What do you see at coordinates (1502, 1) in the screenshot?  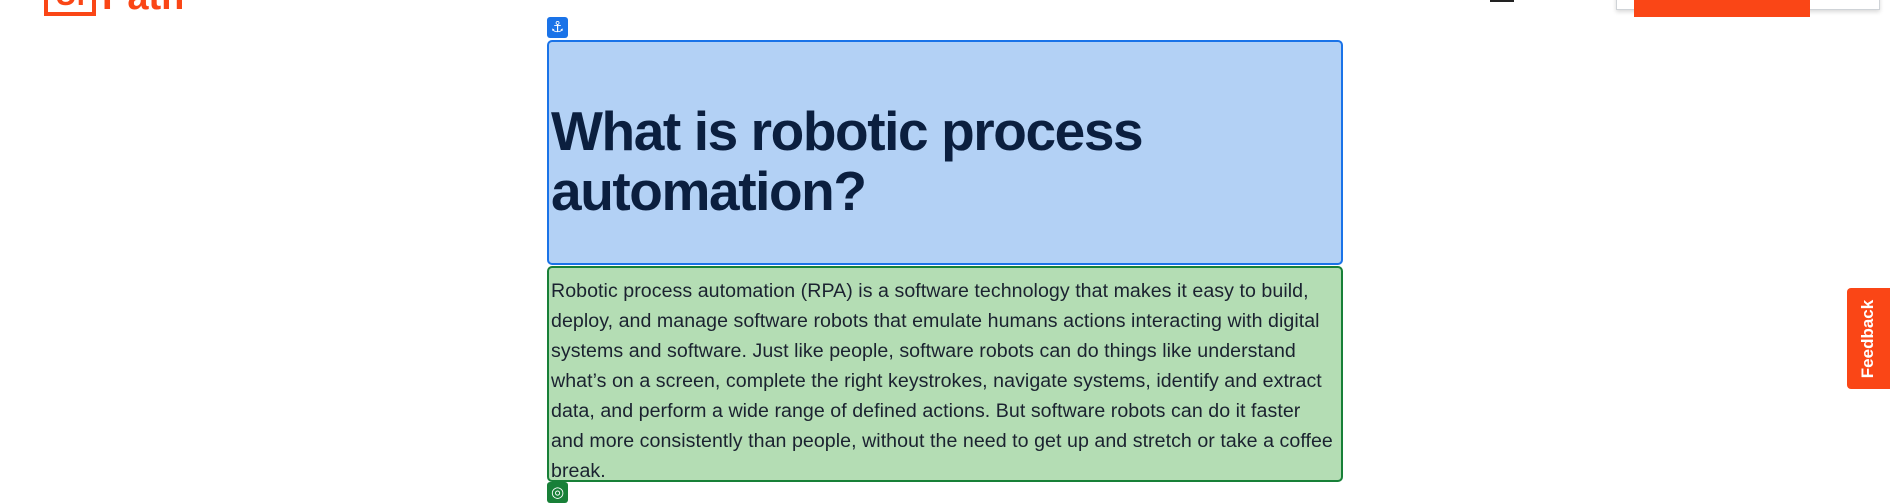 I see `nav-underline` at bounding box center [1502, 1].